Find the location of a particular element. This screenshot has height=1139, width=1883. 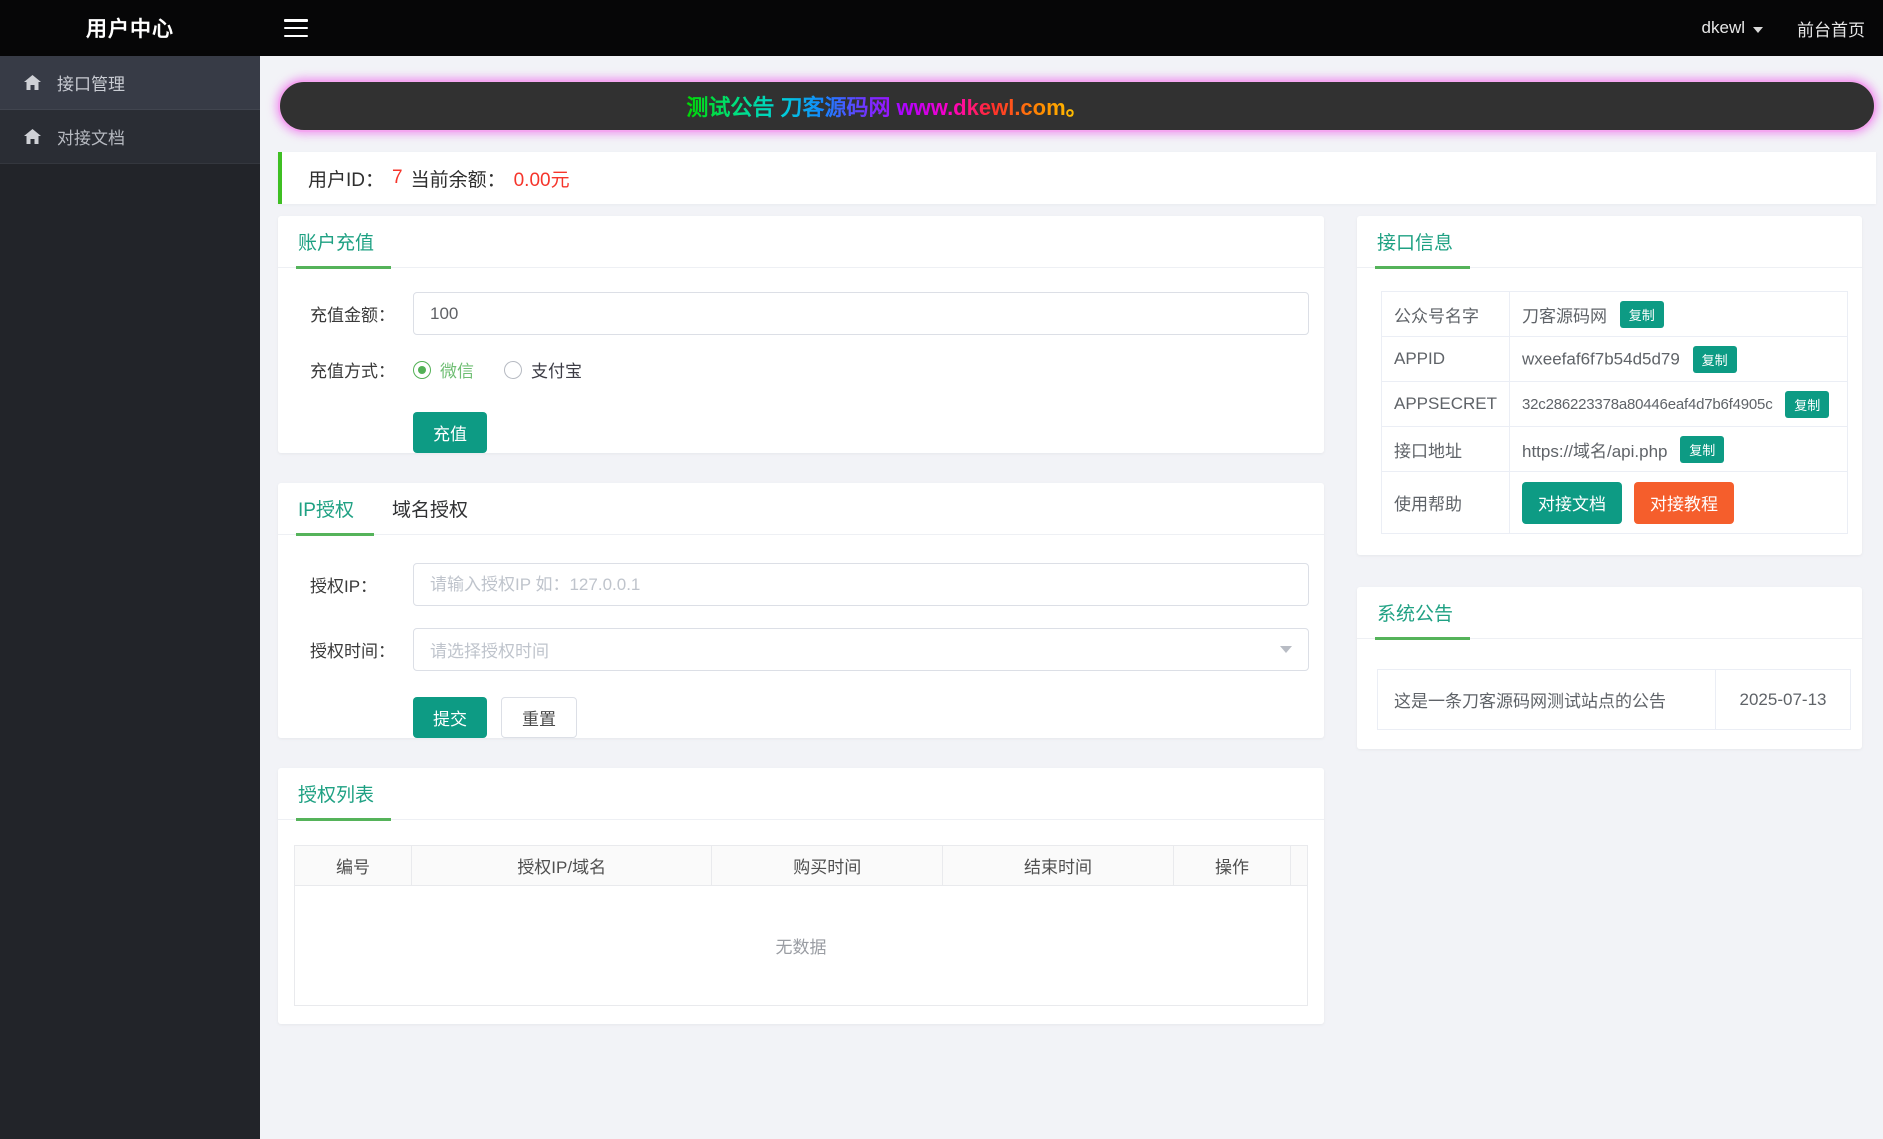

auth-list-card: 授权列表 编号 授权IP/域名 购买时间 结束时间 操作 无数据 is located at coordinates (801, 896).